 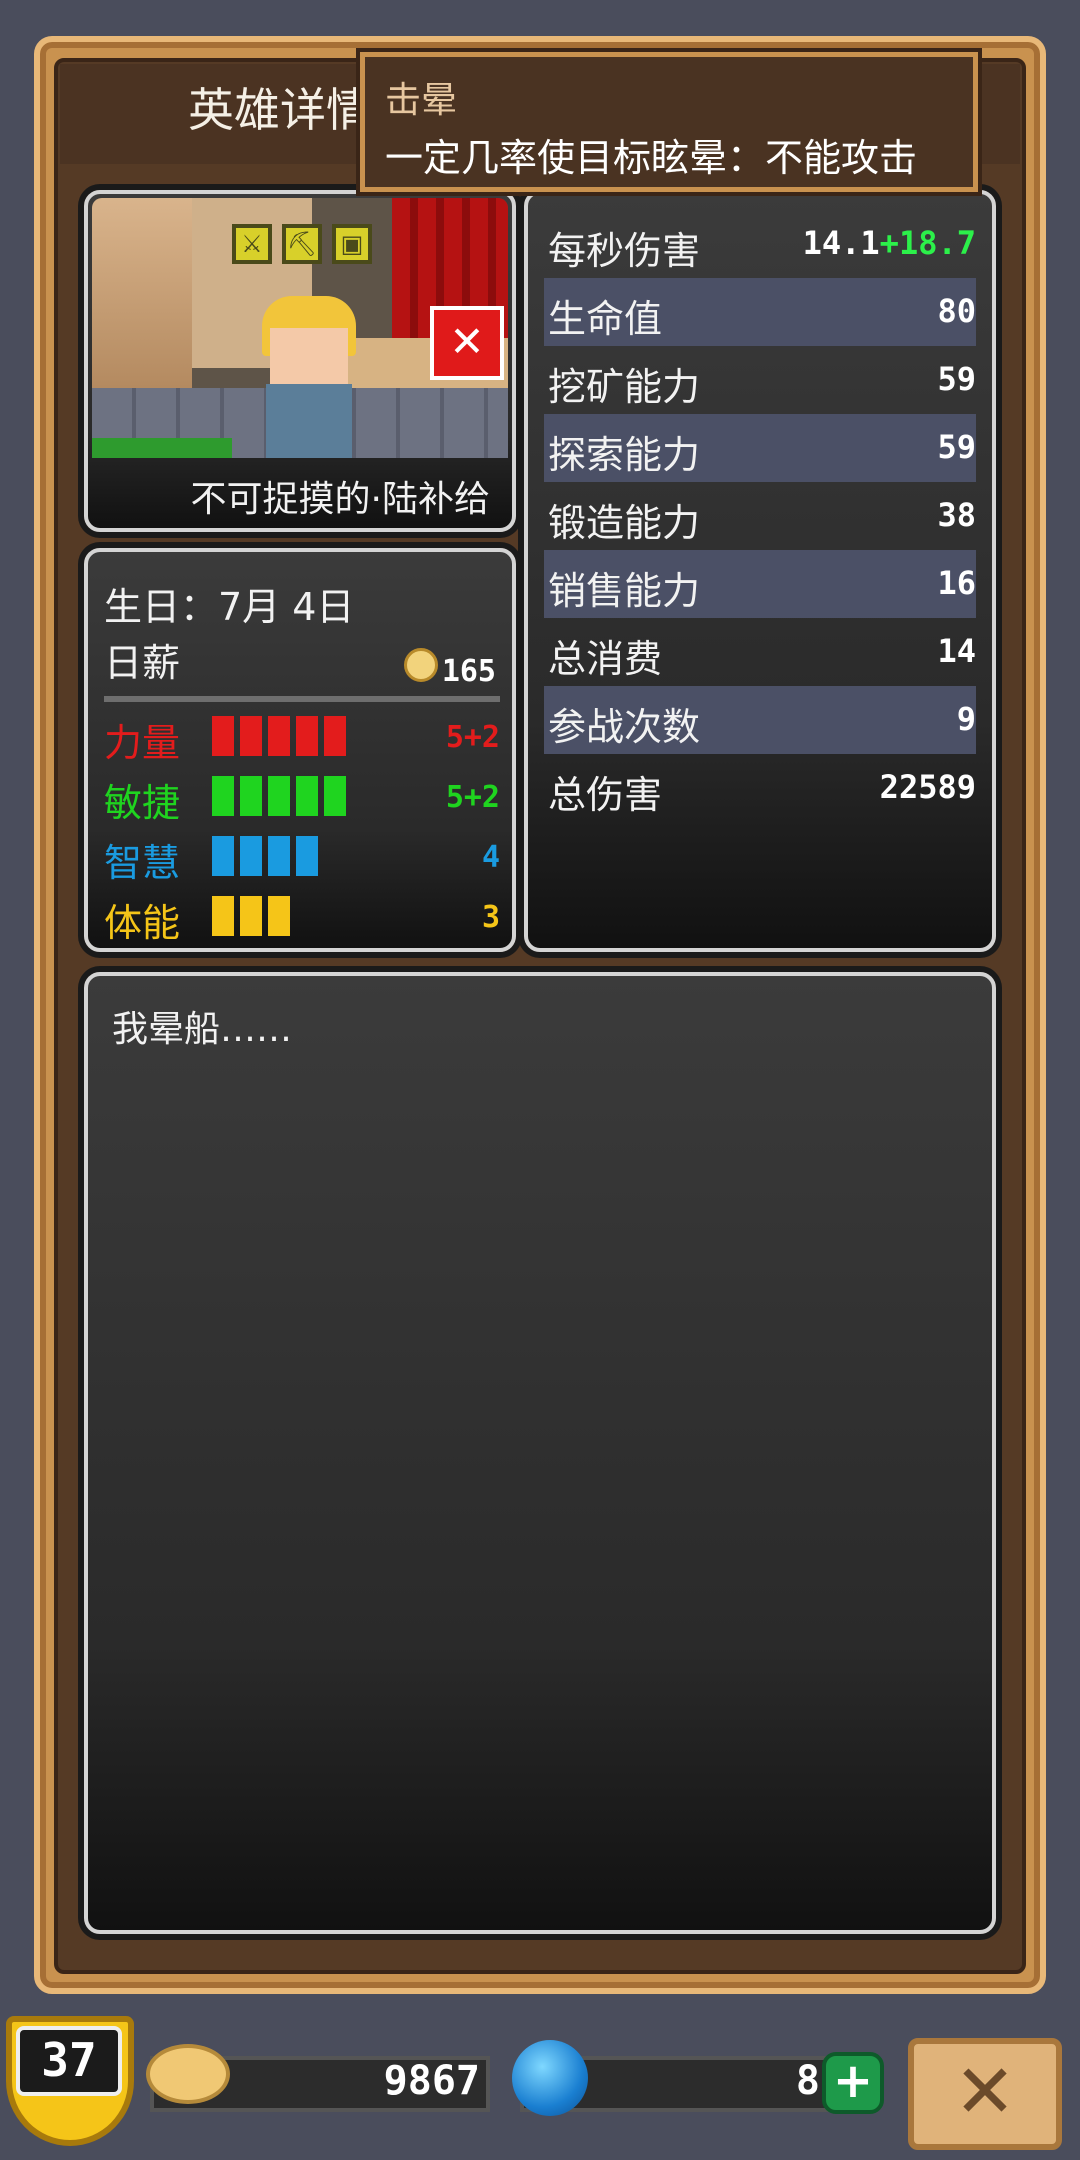 I want to click on stat-row-hp: 生命值 80, so click(x=760, y=312).